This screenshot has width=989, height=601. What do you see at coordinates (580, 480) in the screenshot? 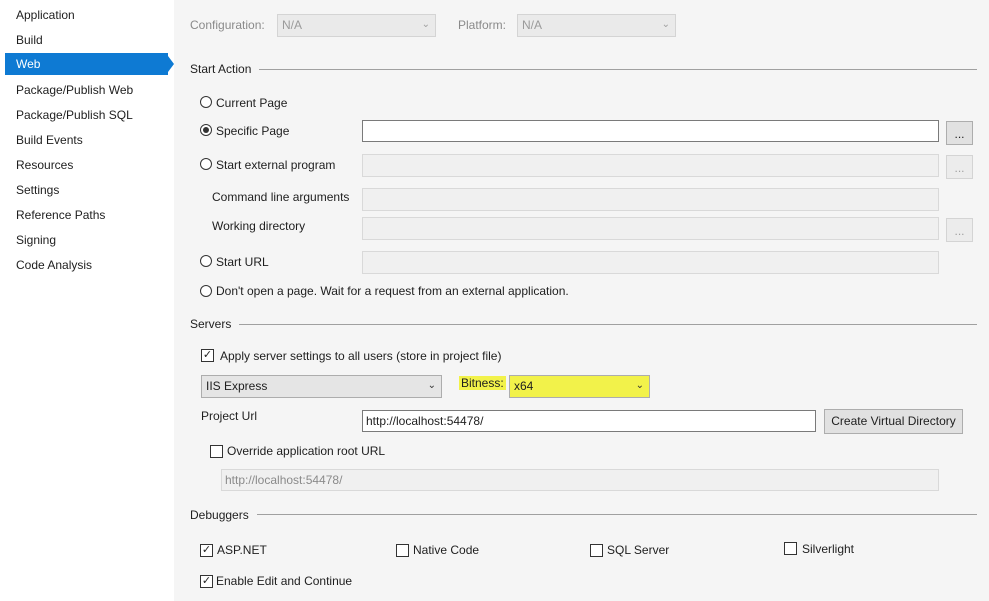
I see `root-url-input: http://localhost:54478/` at bounding box center [580, 480].